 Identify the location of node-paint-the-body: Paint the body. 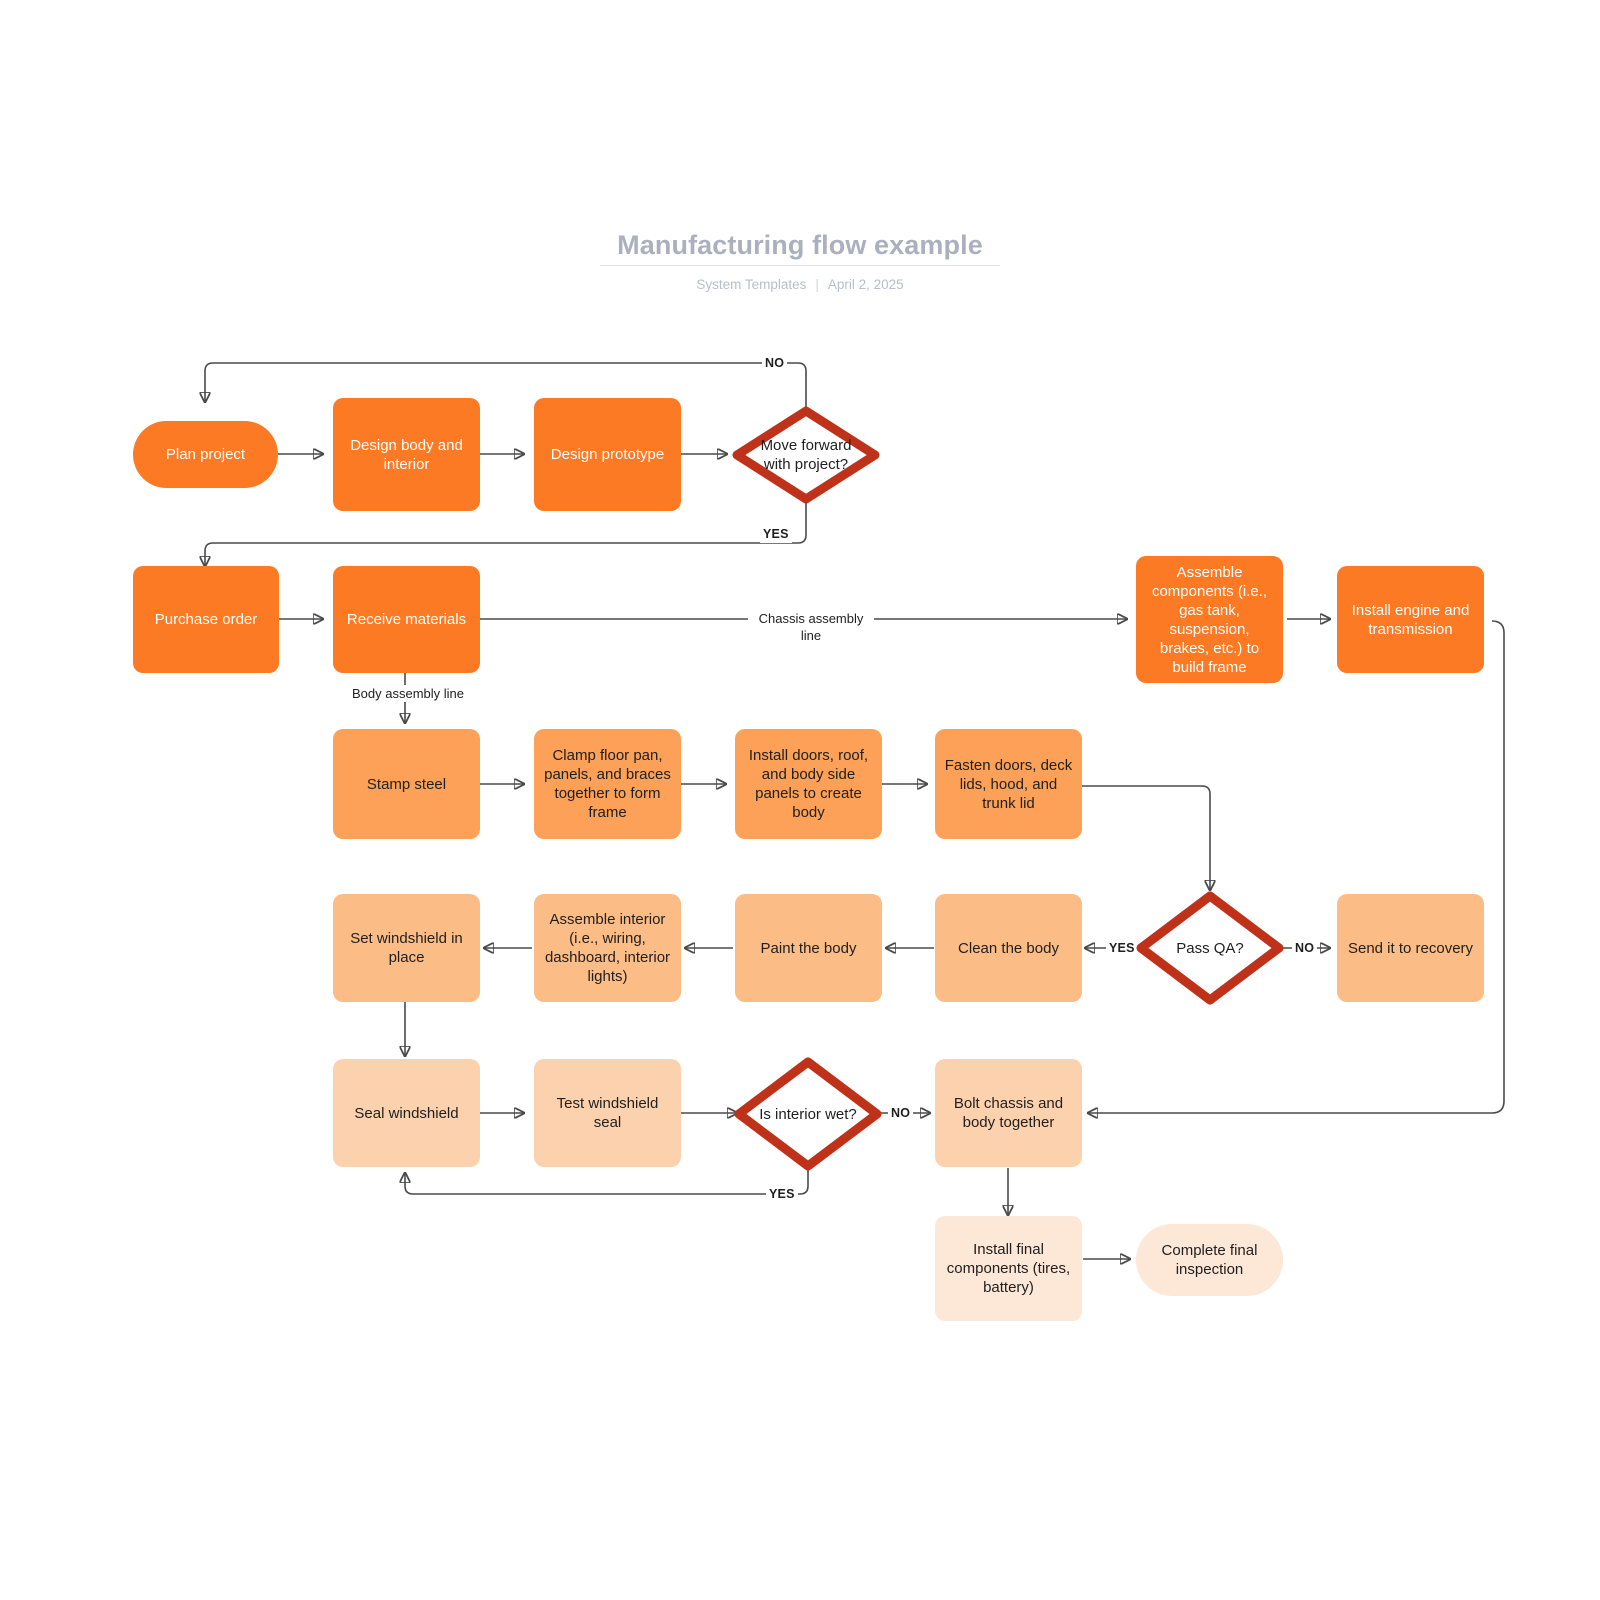
(808, 948).